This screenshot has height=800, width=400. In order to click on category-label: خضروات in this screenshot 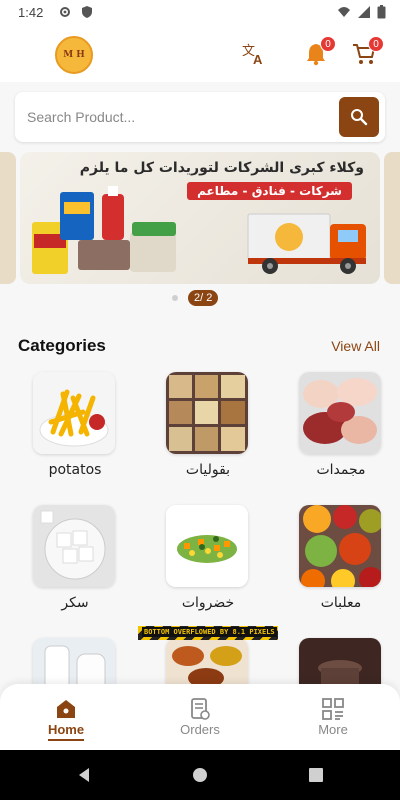, I will do `click(208, 603)`.